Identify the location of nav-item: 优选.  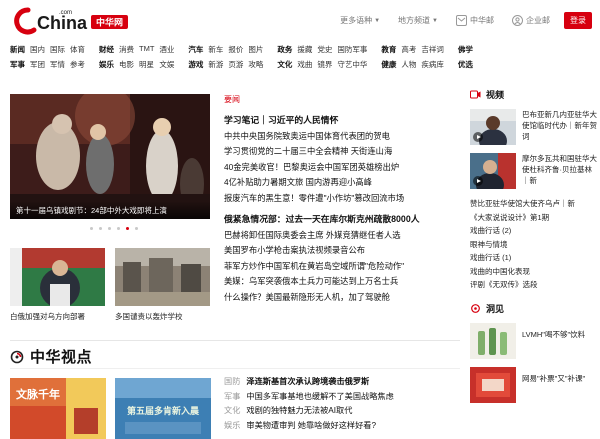
(465, 64).